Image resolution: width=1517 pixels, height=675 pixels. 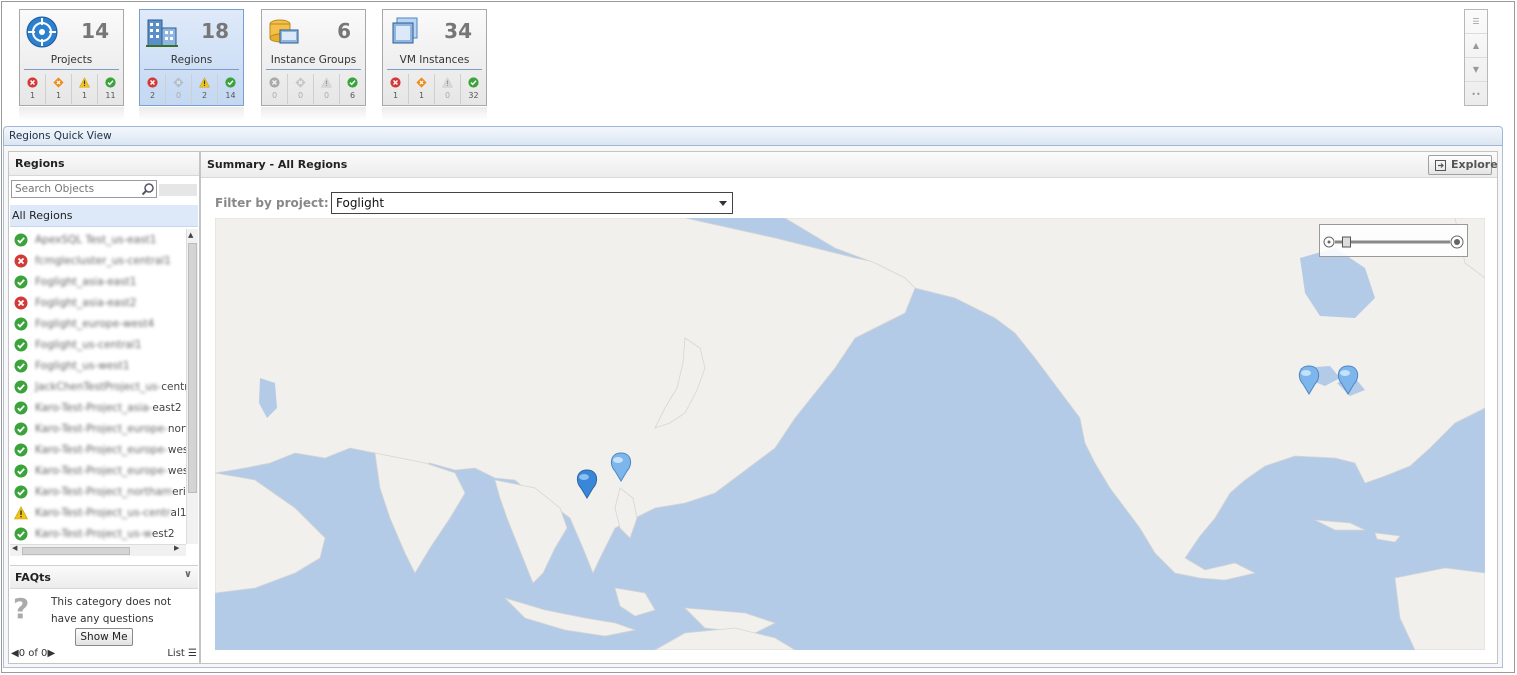 I want to click on list-label: List, so click(x=176, y=653).